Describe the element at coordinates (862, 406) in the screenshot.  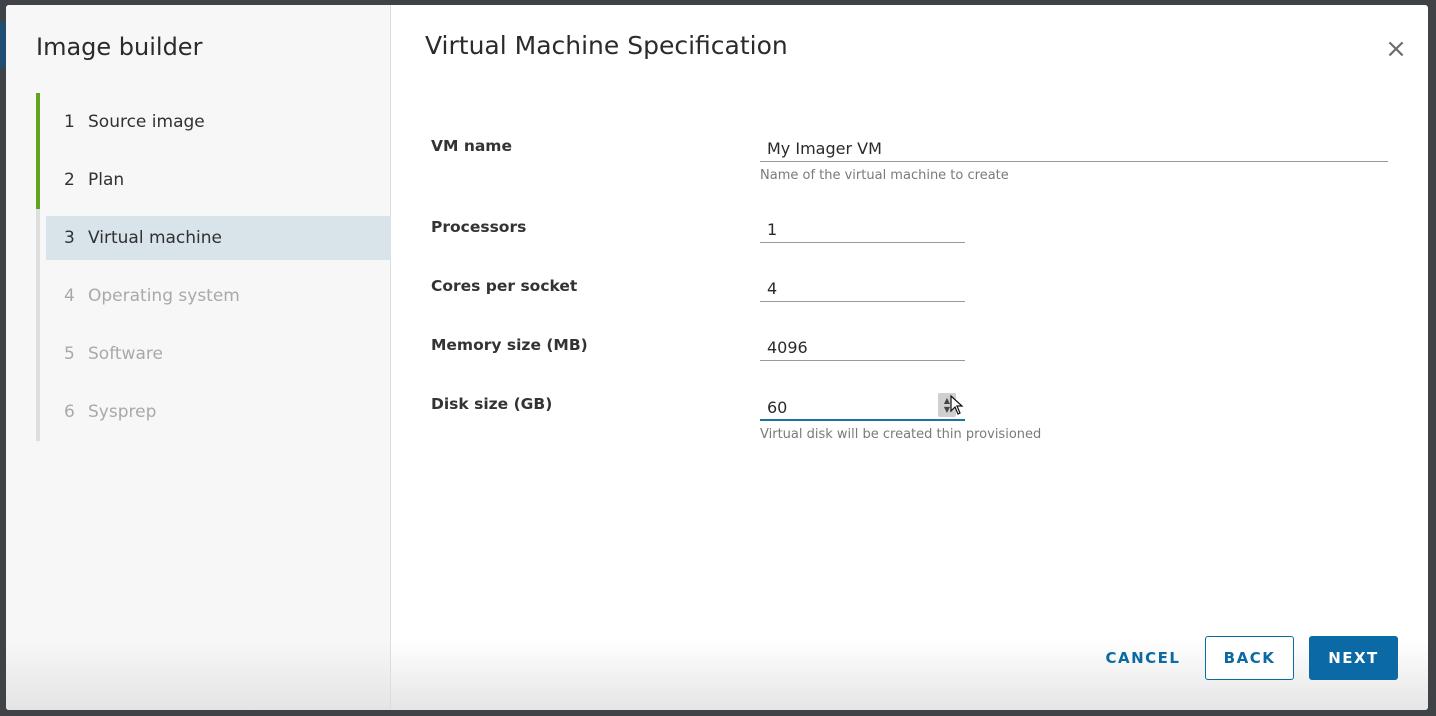
I see `disk-size-input` at that location.